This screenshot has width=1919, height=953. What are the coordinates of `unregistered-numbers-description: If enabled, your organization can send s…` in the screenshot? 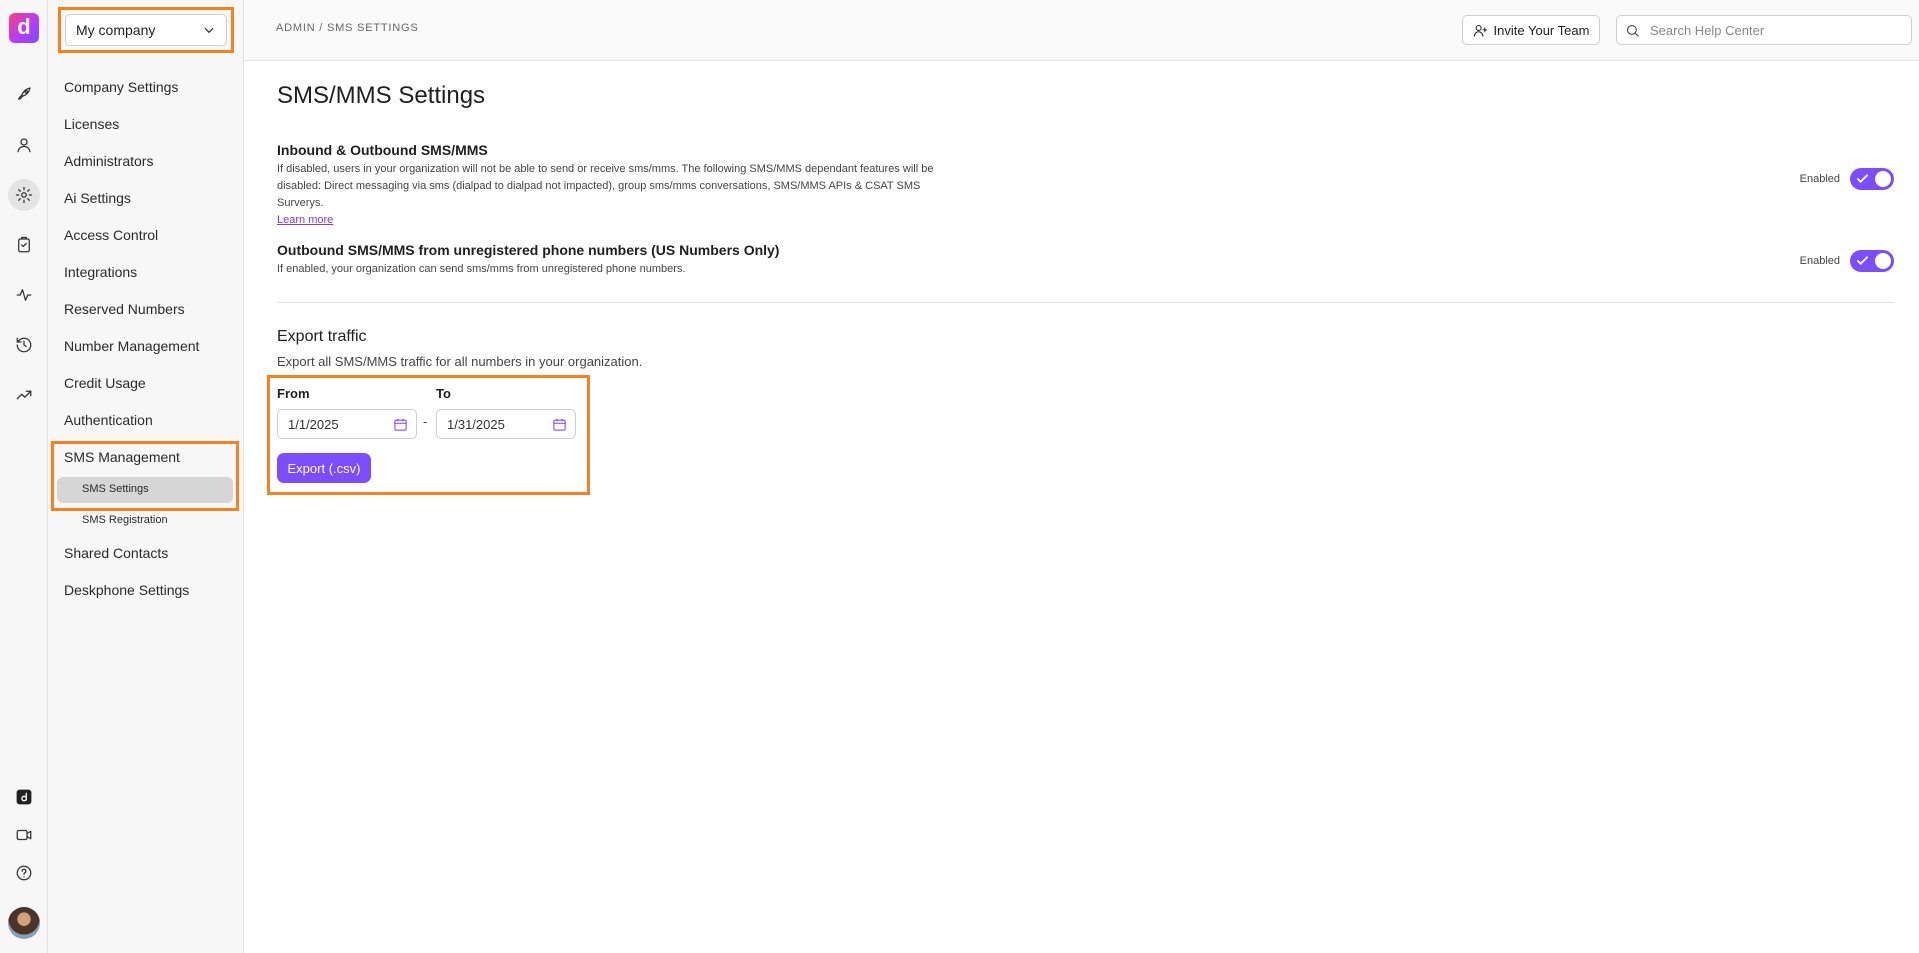 It's located at (481, 269).